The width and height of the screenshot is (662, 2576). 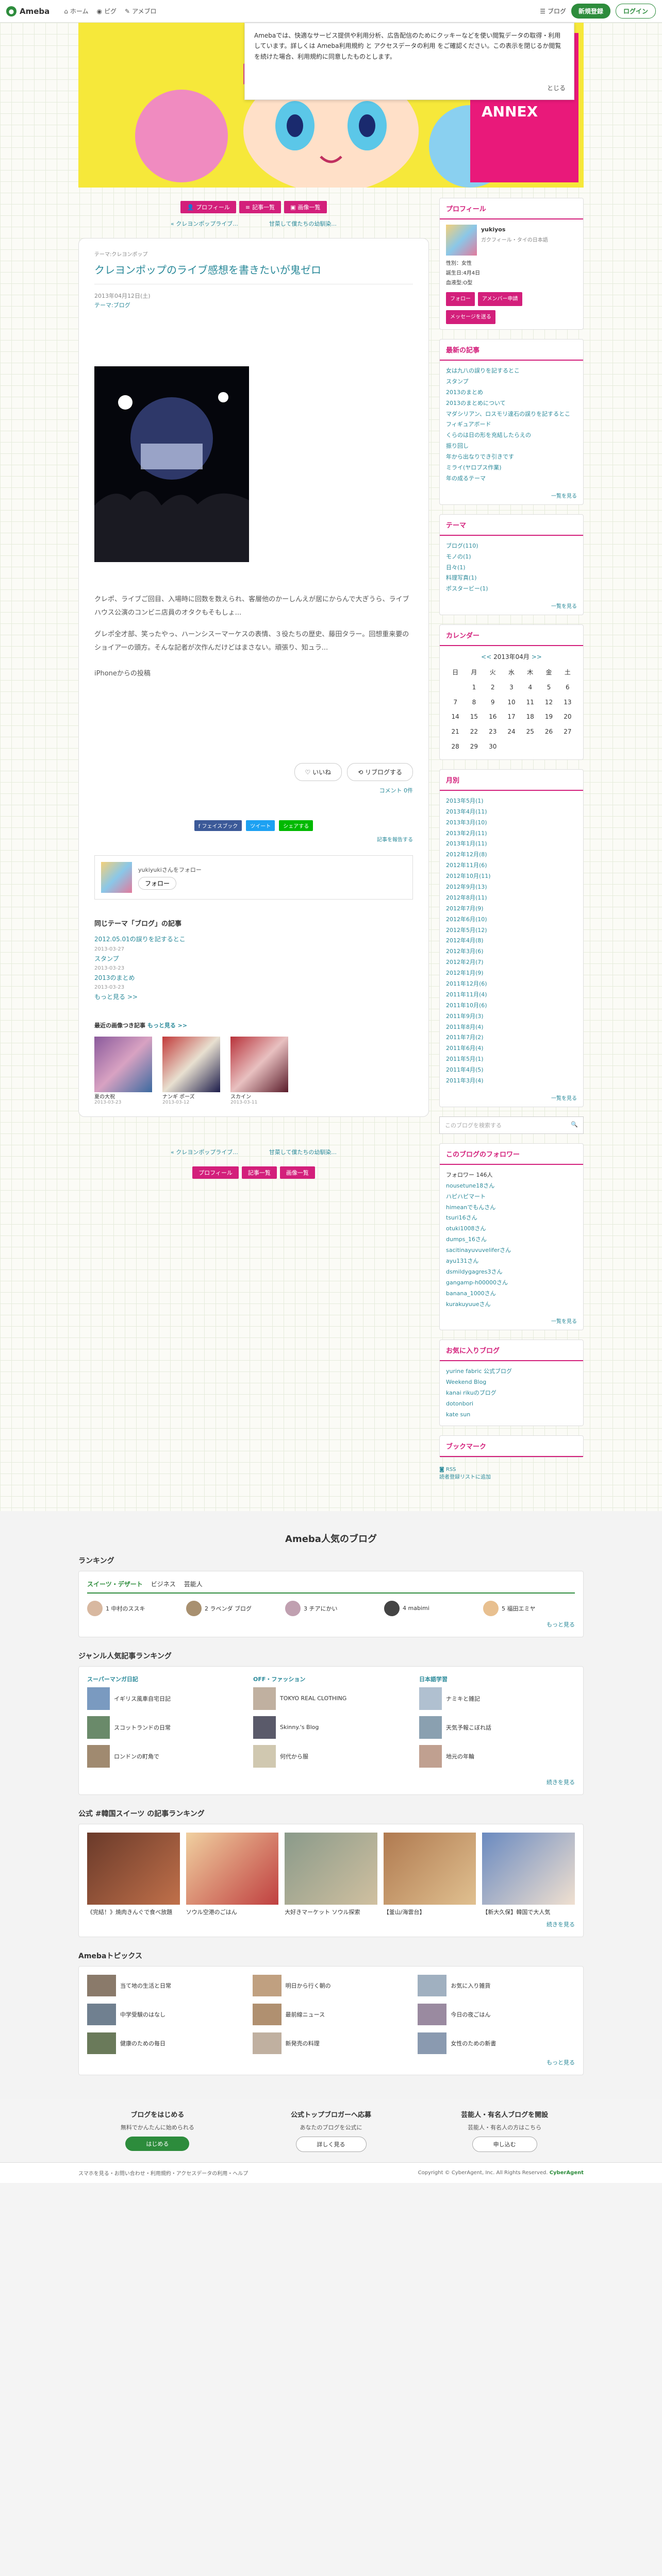 I want to click on entry-list-link: ≡ 記事一覧, so click(x=260, y=207).